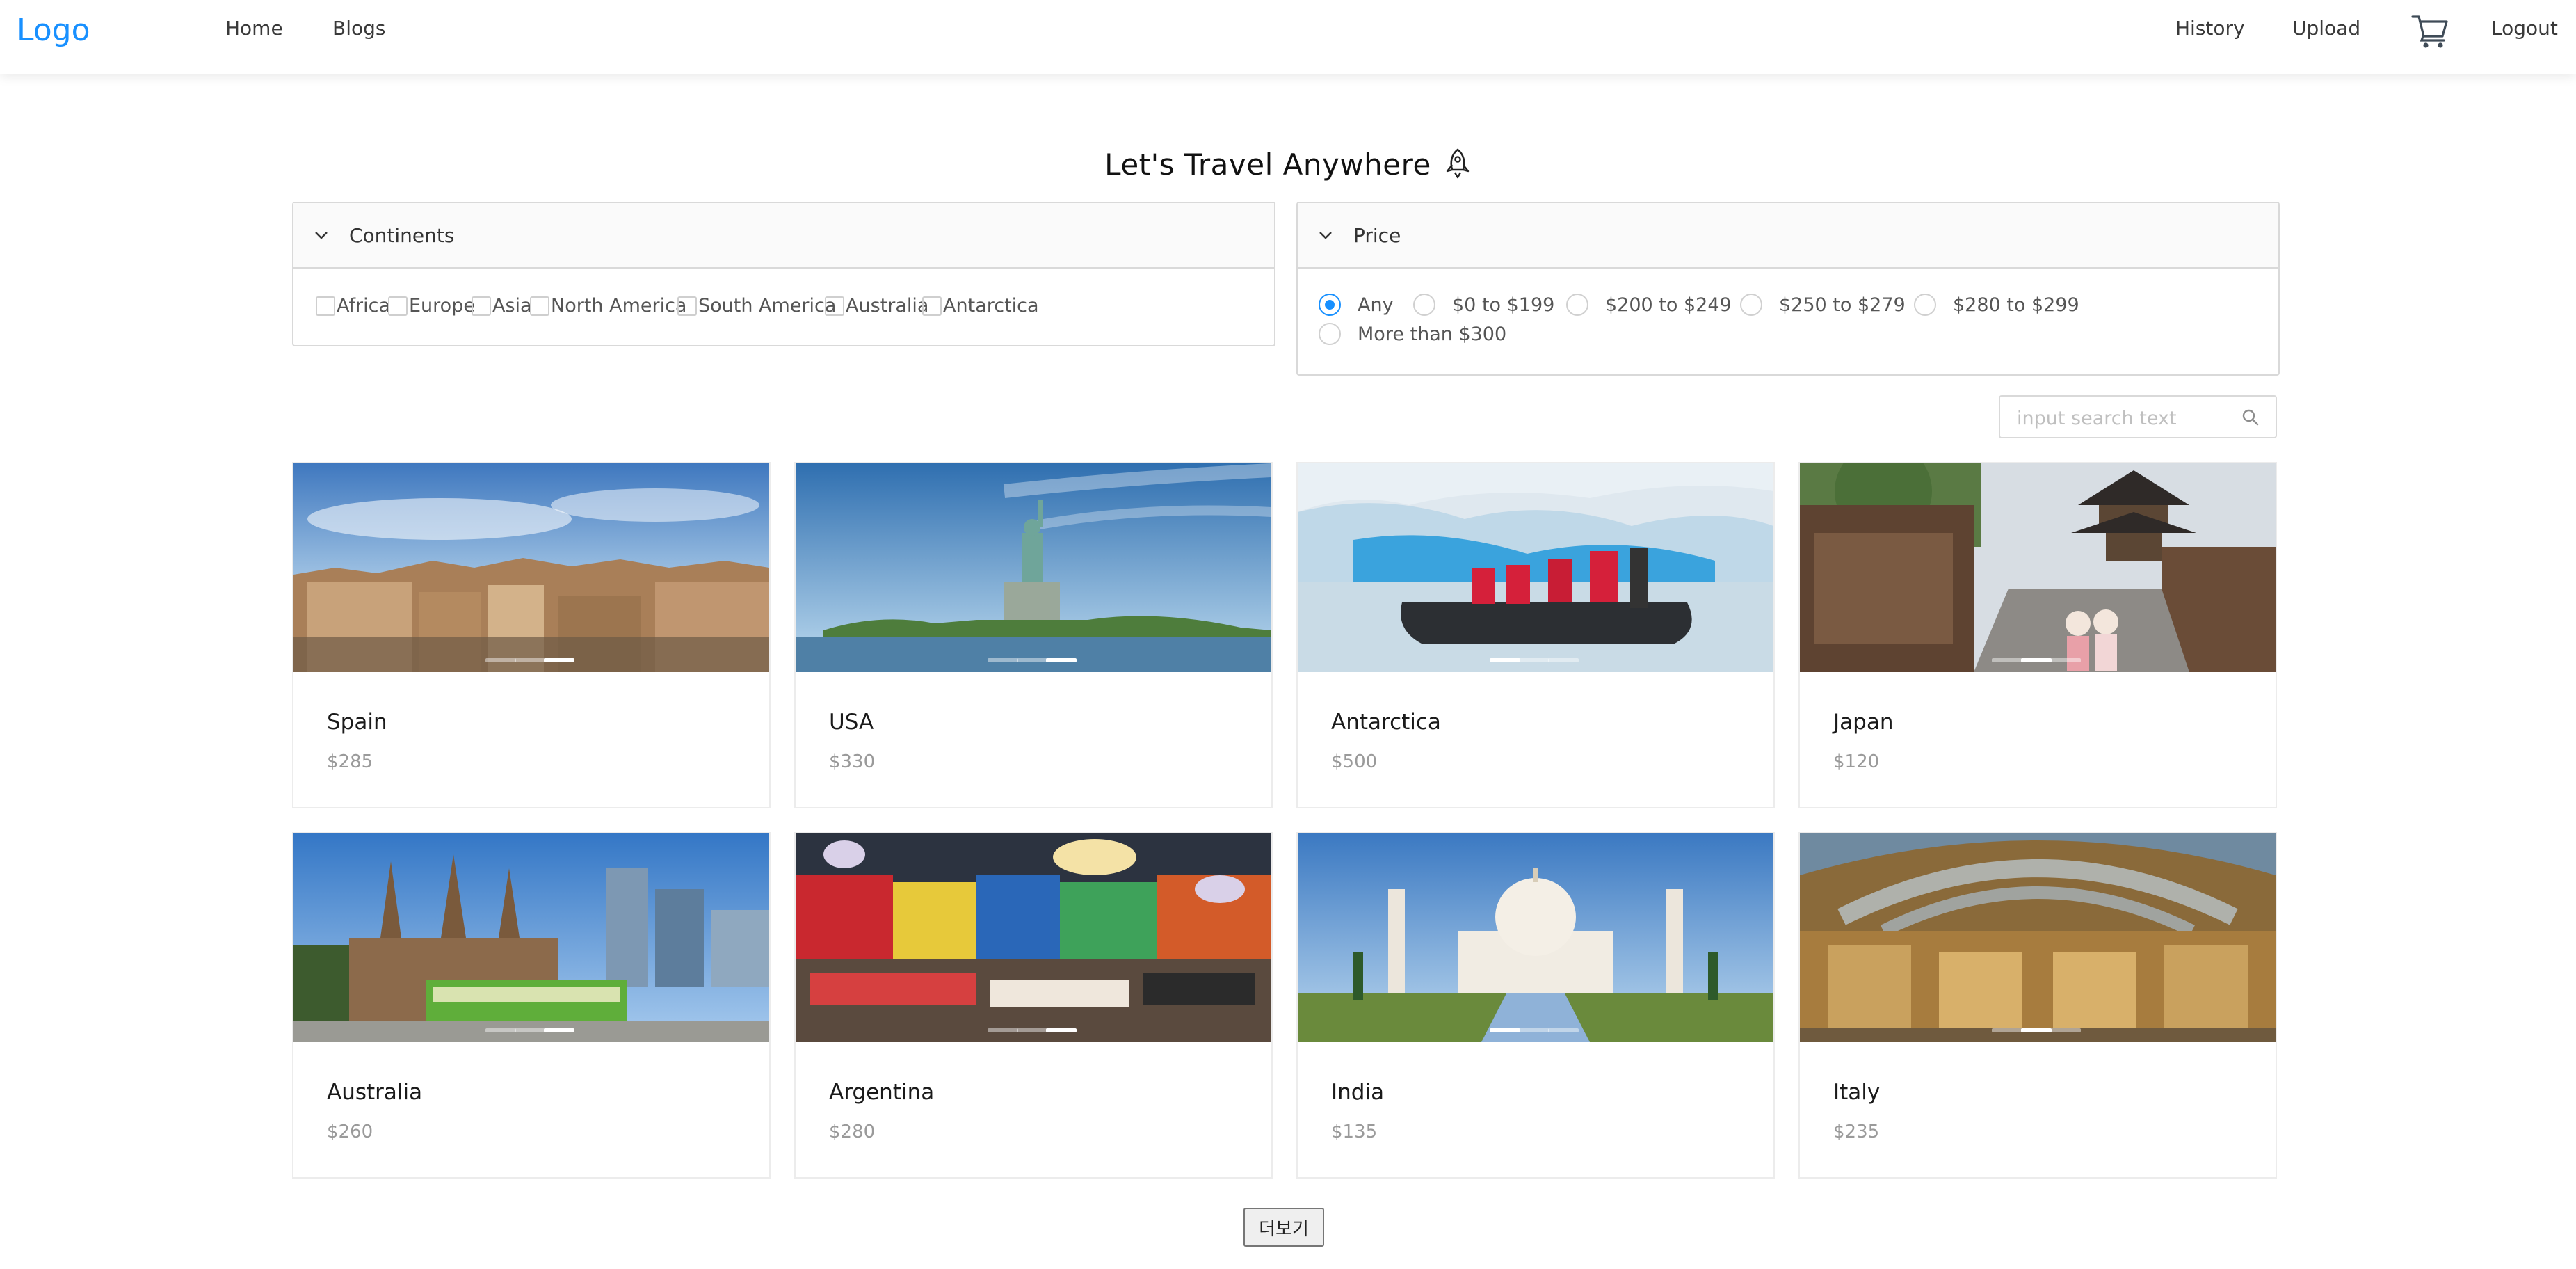  I want to click on radio-price-300-plus: More than $300, so click(1412, 334).